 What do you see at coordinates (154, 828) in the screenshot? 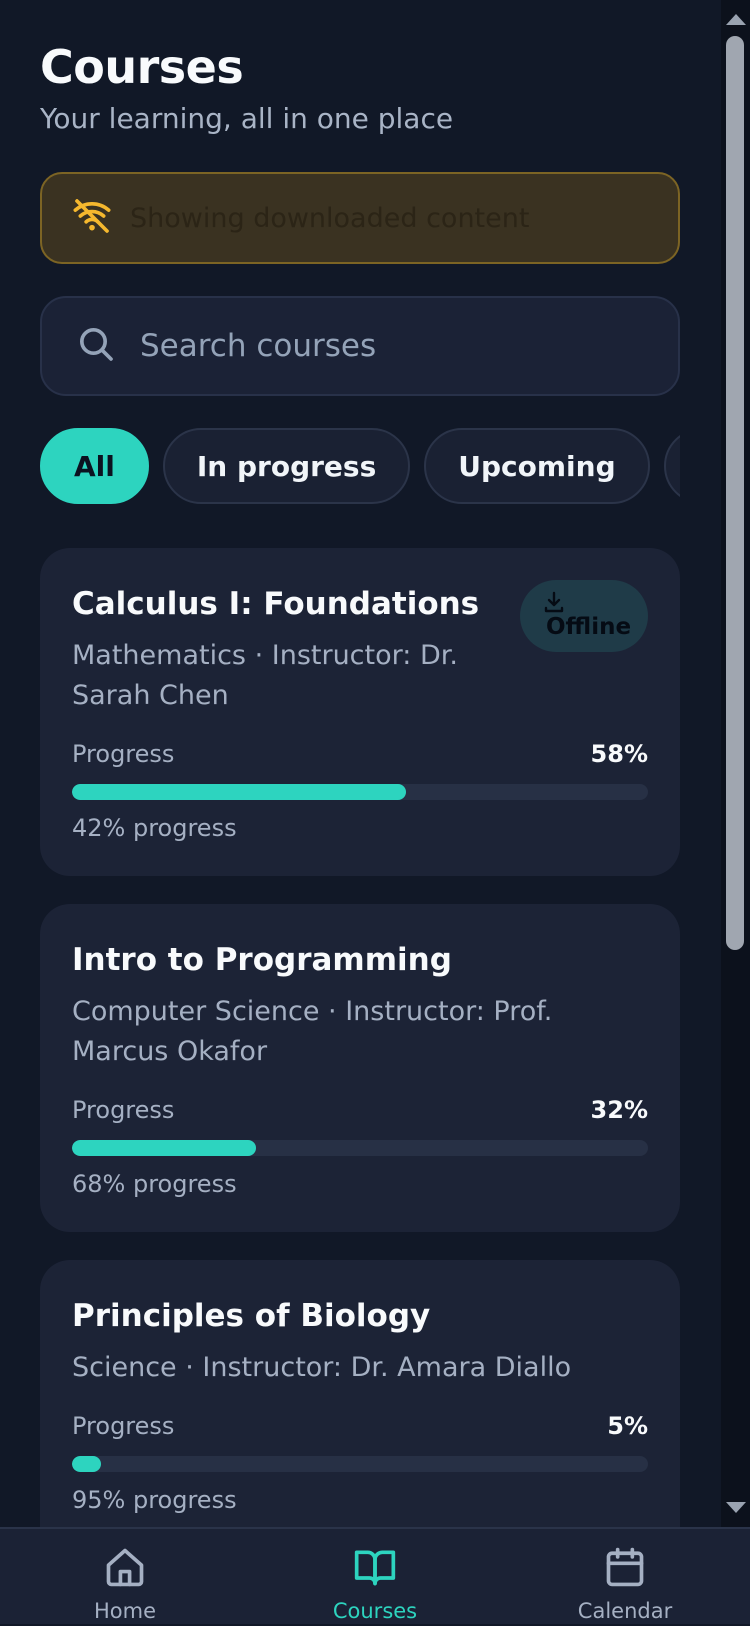
I see `progress-note: 42% progress` at bounding box center [154, 828].